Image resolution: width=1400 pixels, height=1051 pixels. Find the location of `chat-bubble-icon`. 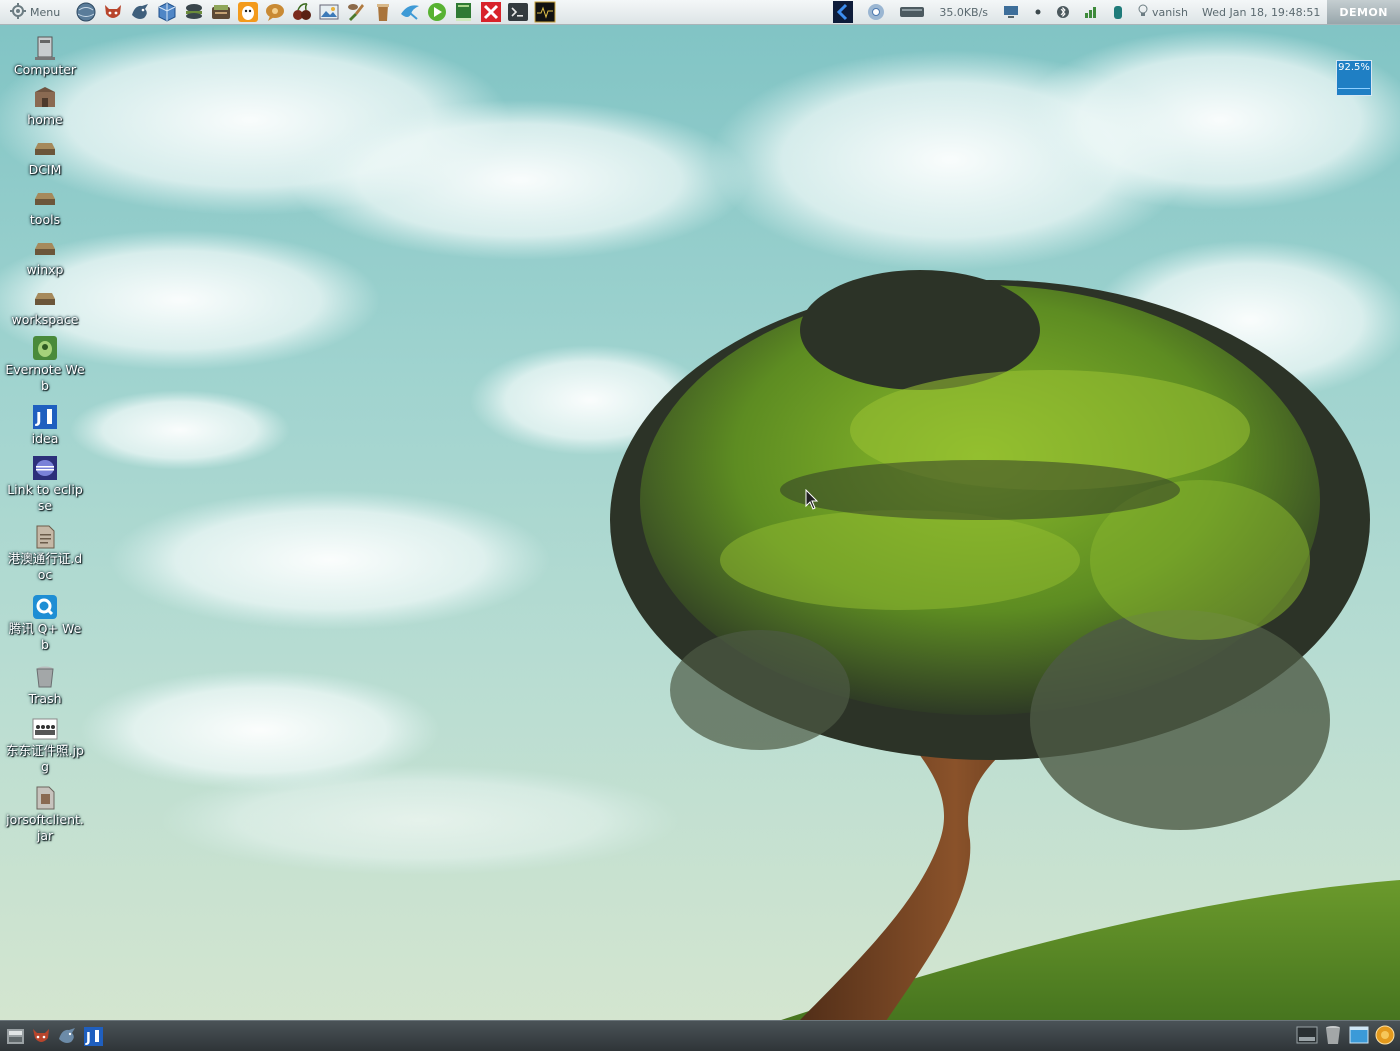

chat-bubble-icon is located at coordinates (275, 12).